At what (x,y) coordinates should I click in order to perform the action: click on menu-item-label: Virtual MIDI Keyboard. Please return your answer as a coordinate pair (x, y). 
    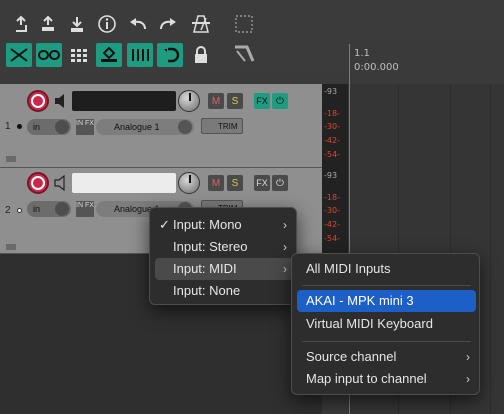
    Looking at the image, I should click on (369, 323).